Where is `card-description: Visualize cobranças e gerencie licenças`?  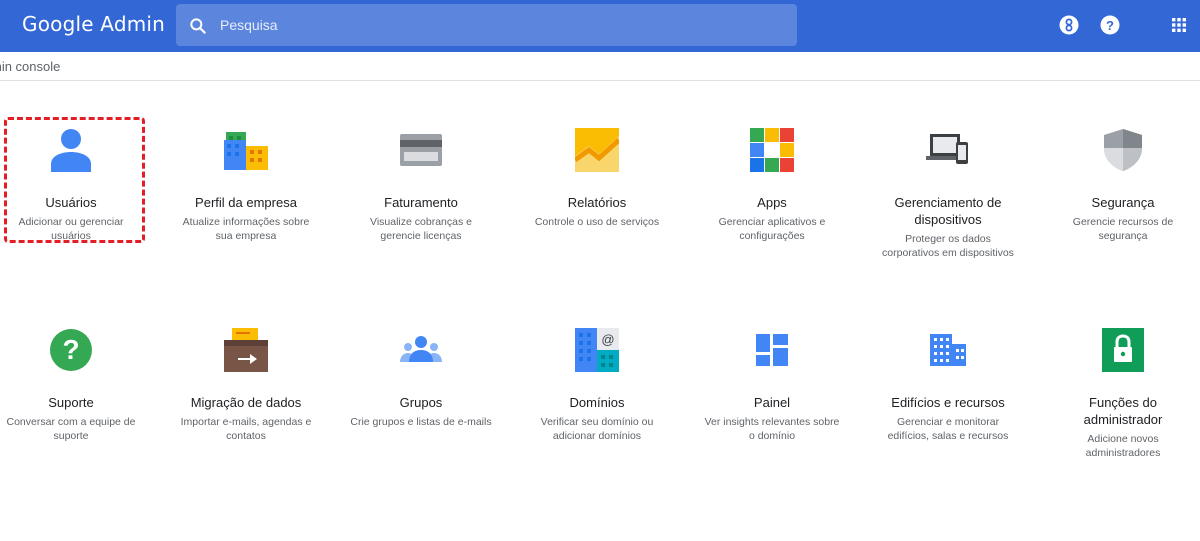 card-description: Visualize cobranças e gerencie licenças is located at coordinates (421, 229).